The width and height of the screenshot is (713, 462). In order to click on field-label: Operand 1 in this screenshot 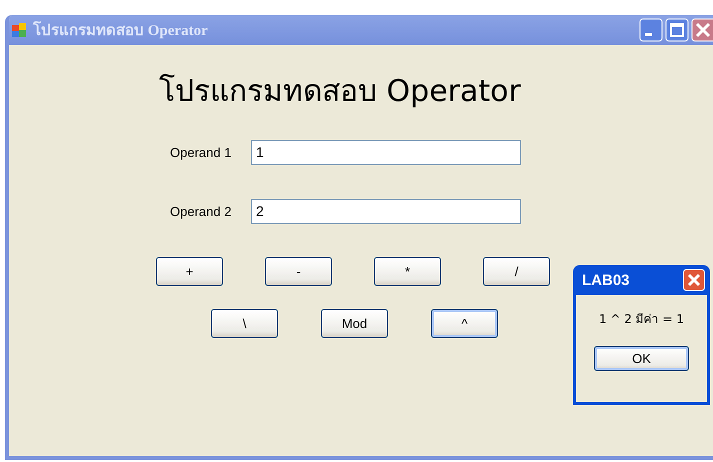, I will do `click(201, 152)`.